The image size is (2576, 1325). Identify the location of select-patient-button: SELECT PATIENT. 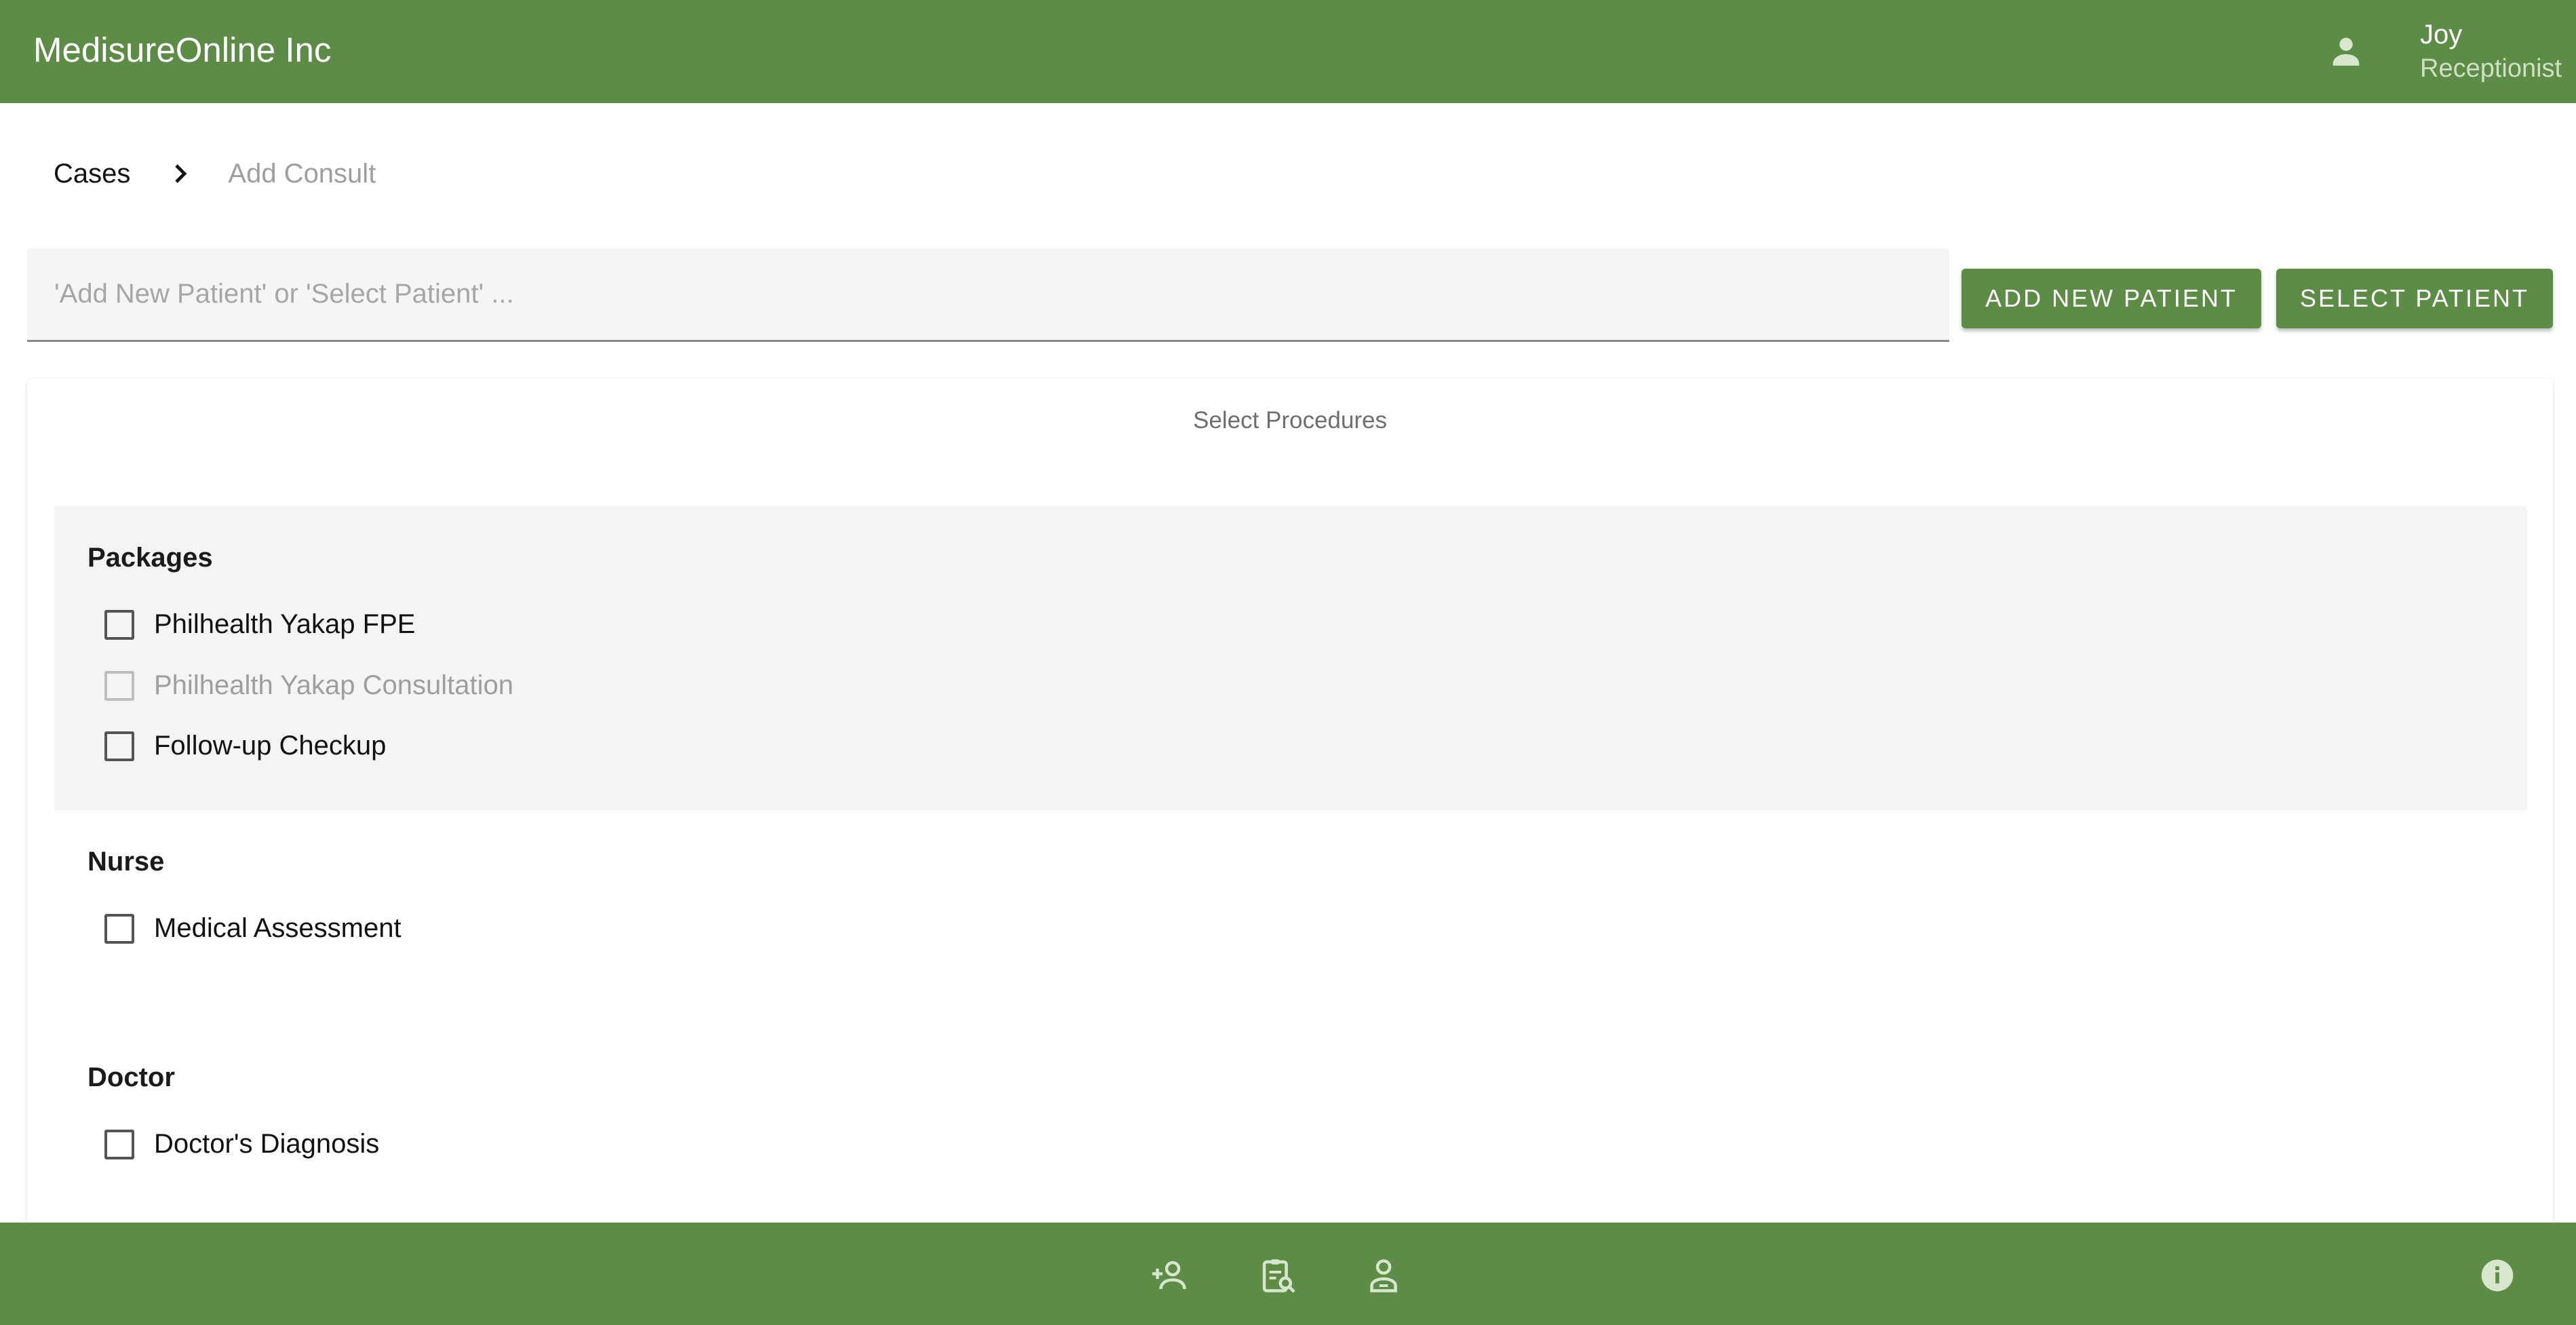
(2414, 298).